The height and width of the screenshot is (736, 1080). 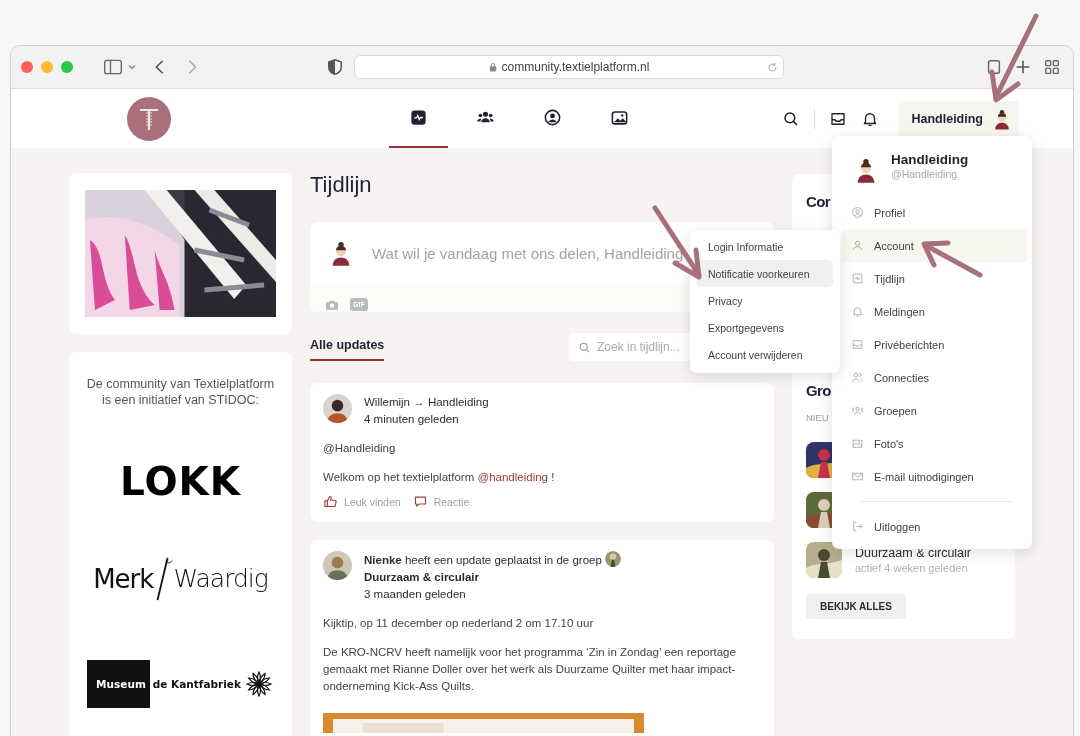 I want to click on post-time: 3 maanden geleden, so click(x=415, y=594).